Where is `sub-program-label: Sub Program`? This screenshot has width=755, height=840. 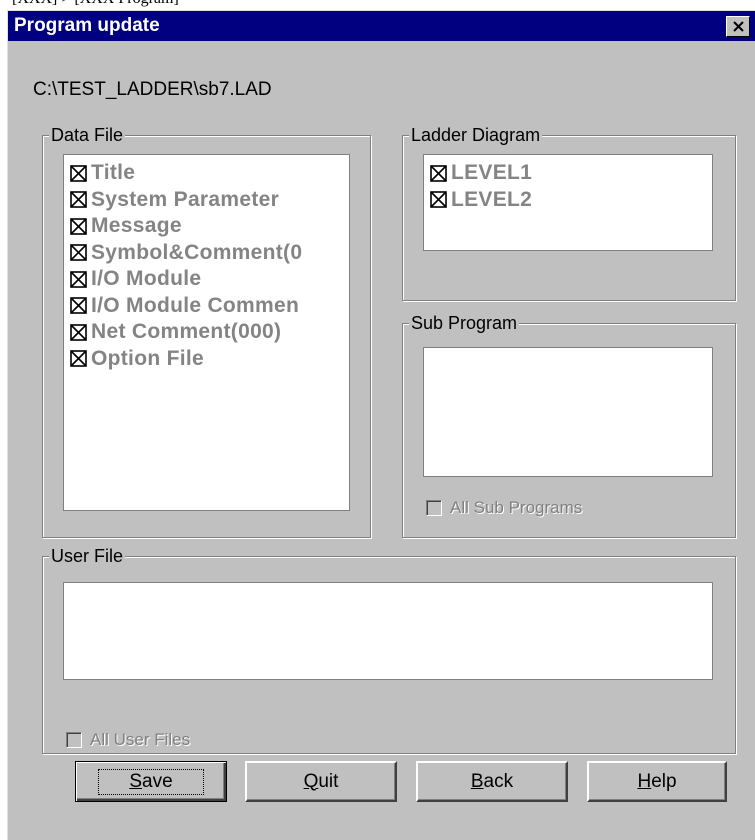 sub-program-label: Sub Program is located at coordinates (464, 323).